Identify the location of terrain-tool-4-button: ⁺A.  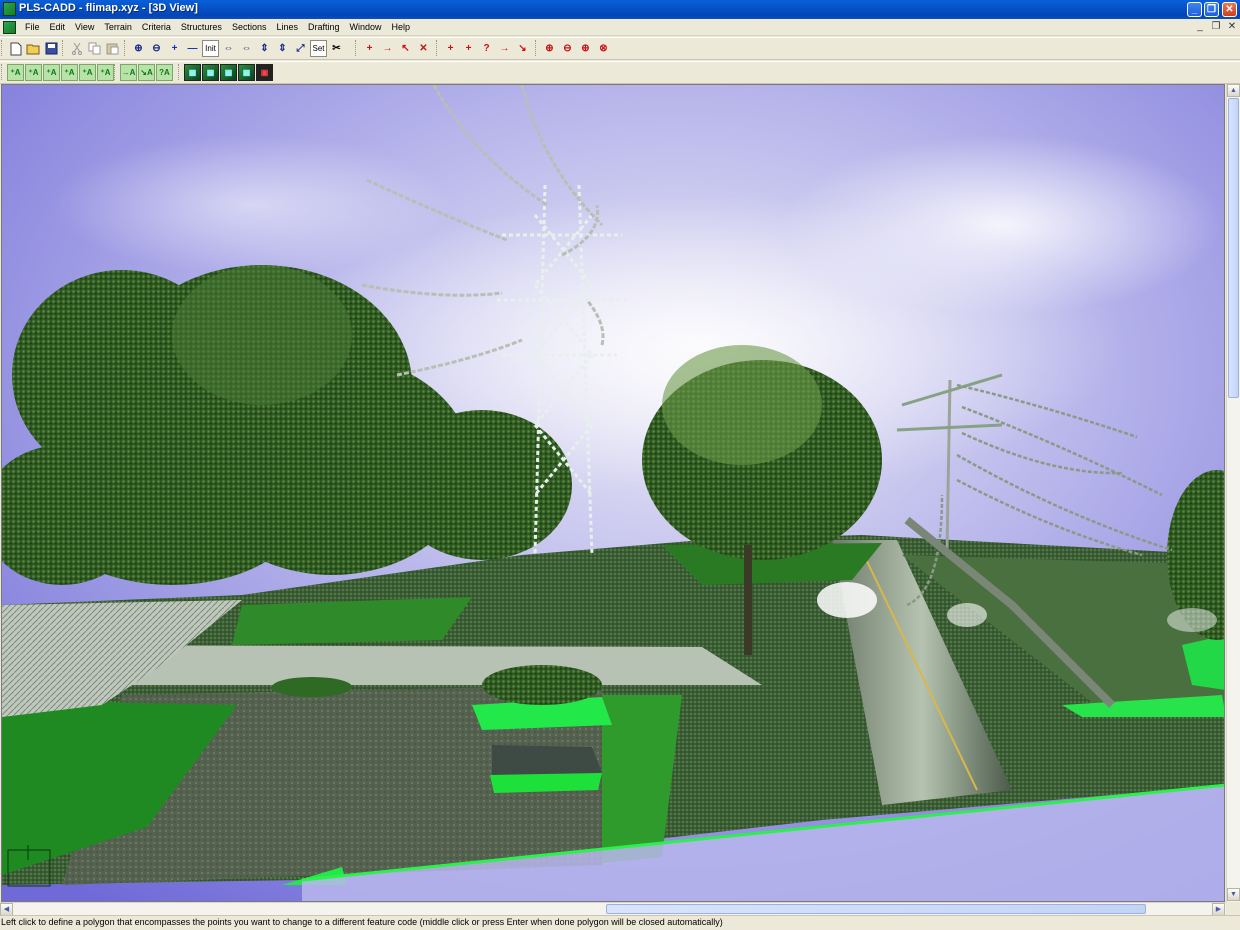
(69, 72).